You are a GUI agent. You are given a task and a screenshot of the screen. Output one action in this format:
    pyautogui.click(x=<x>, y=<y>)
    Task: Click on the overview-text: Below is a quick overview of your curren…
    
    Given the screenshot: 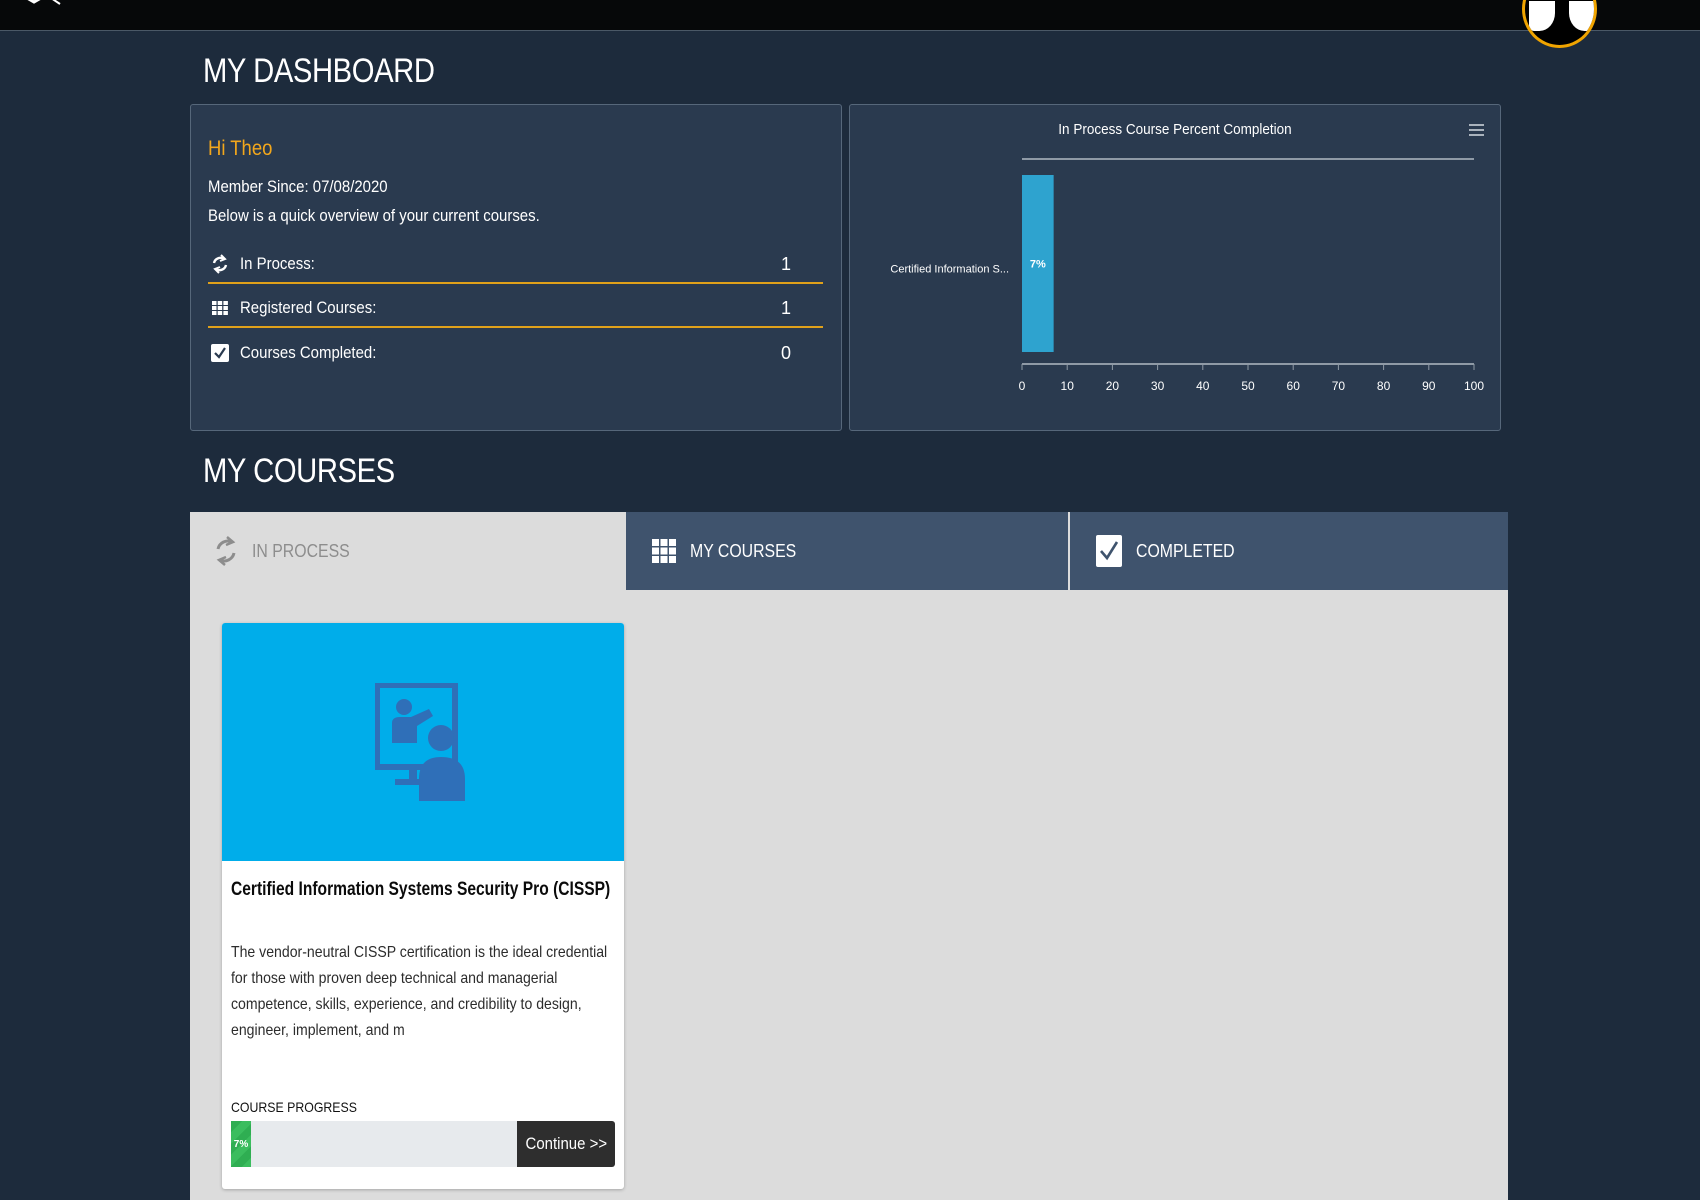 What is the action you would take?
    pyautogui.click(x=374, y=215)
    